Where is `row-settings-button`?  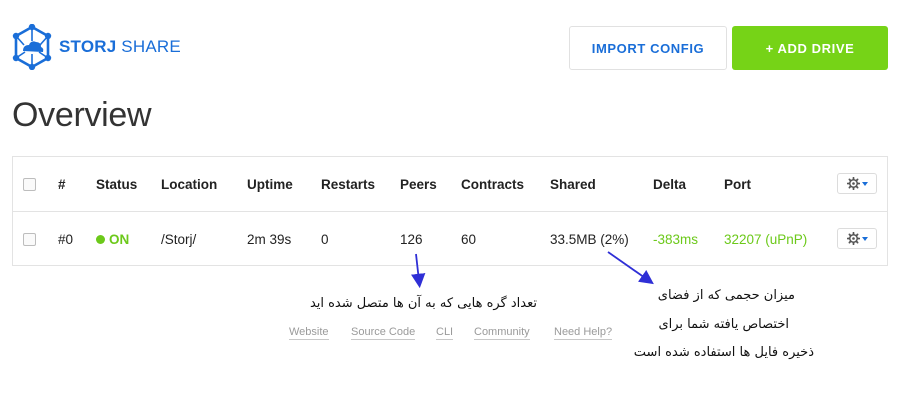
row-settings-button is located at coordinates (857, 238).